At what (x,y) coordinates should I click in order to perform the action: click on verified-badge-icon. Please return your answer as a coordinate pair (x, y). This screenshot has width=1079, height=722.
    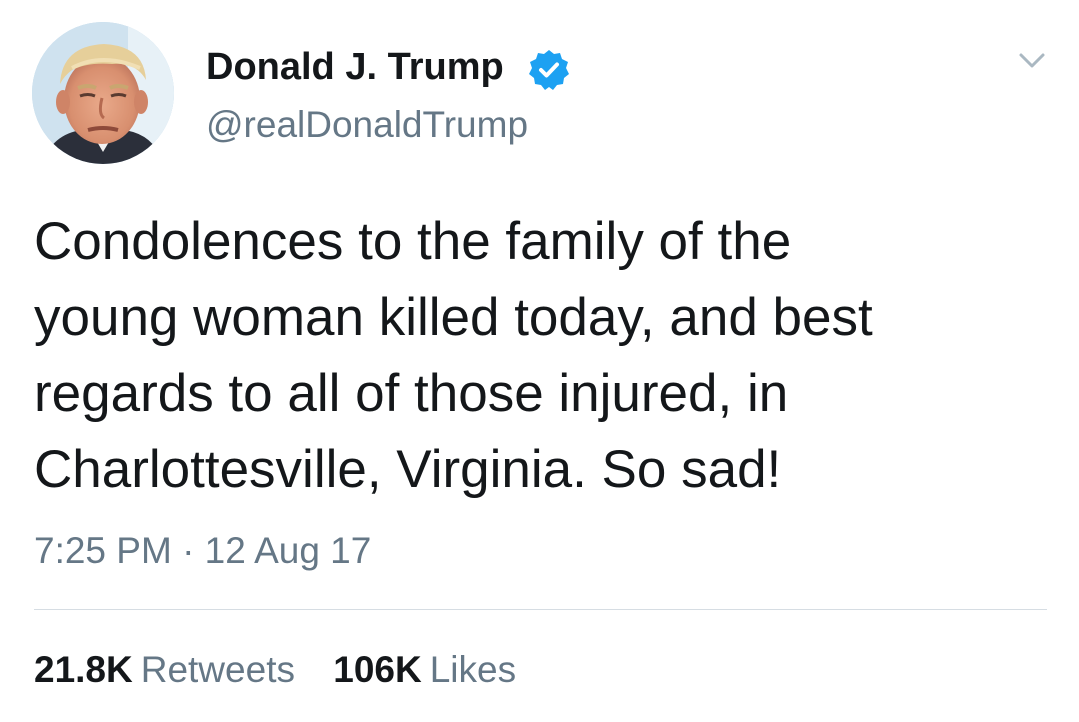
    Looking at the image, I should click on (549, 70).